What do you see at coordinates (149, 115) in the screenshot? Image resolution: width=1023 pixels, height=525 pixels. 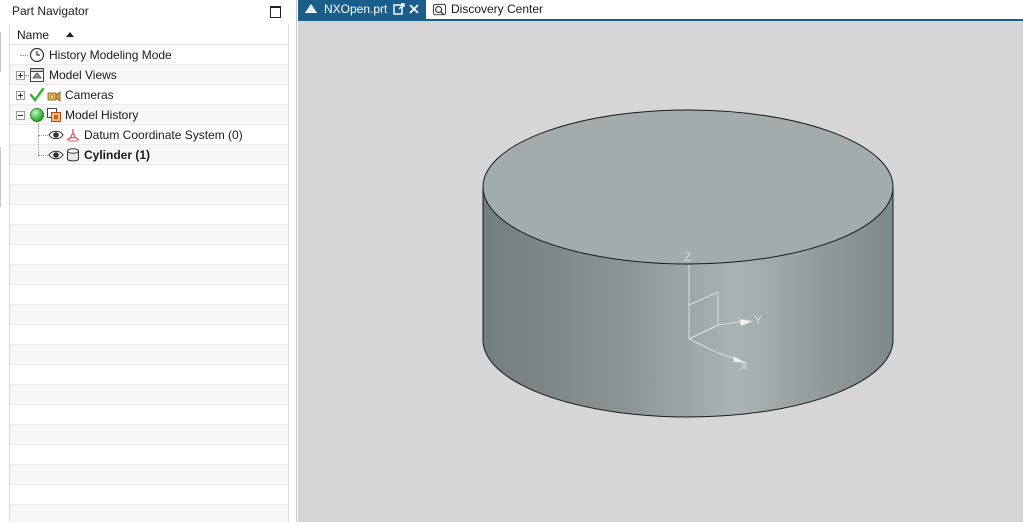 I see `tree-row-model-history: Model History` at bounding box center [149, 115].